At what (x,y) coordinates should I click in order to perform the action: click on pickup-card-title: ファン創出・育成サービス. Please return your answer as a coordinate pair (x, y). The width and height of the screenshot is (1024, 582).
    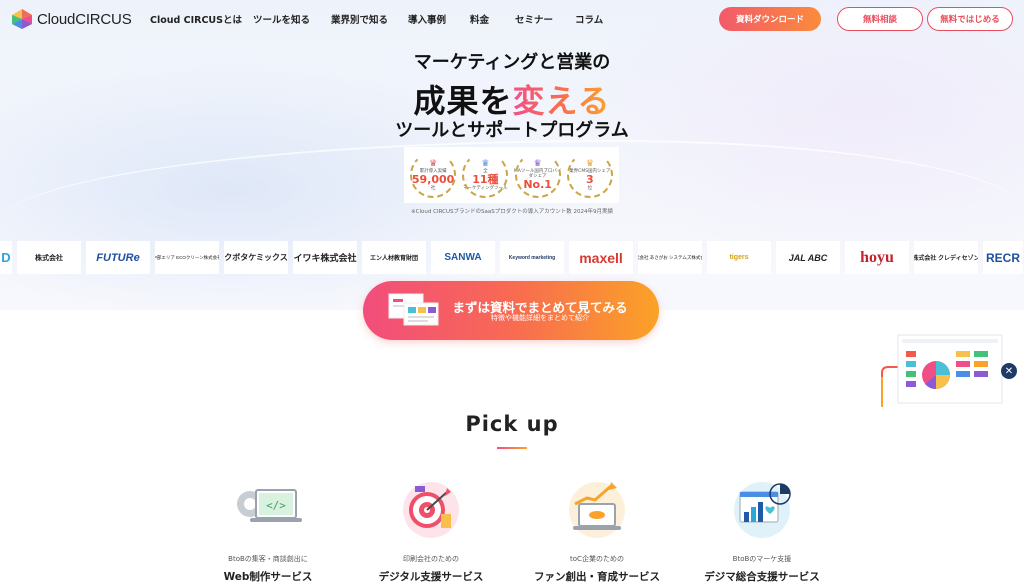
    Looking at the image, I should click on (597, 576).